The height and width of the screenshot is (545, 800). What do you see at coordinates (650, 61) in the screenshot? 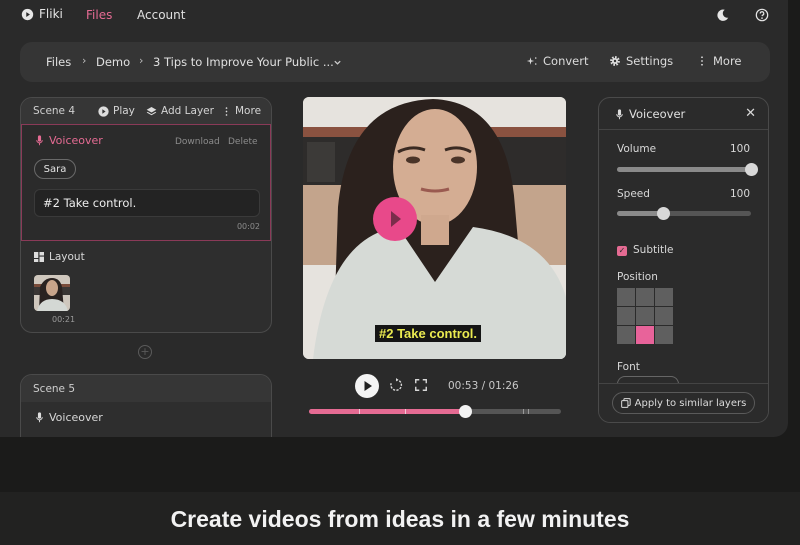
I see `settings-label: Settings` at bounding box center [650, 61].